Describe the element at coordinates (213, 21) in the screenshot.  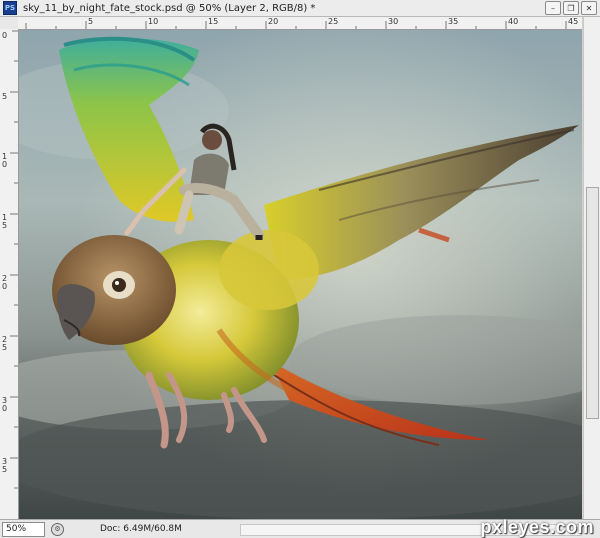
I see `ruler-label: 15` at that location.